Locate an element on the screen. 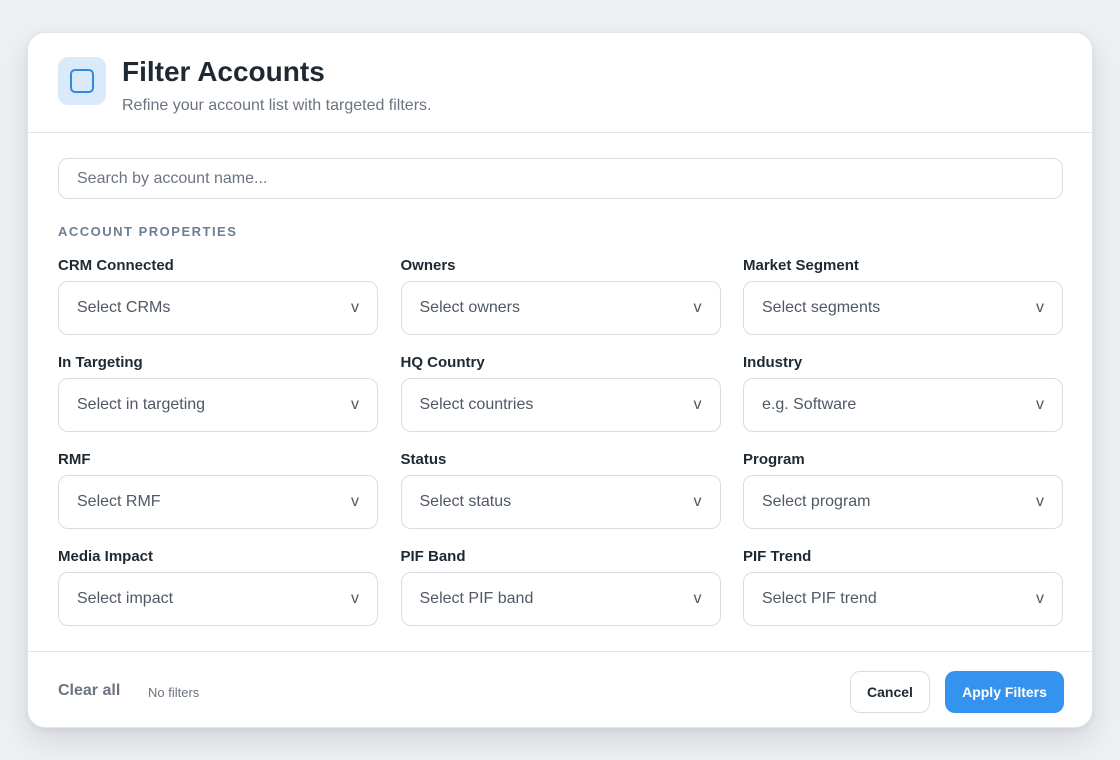  select-placeholder: Select PIF band is located at coordinates (476, 598).